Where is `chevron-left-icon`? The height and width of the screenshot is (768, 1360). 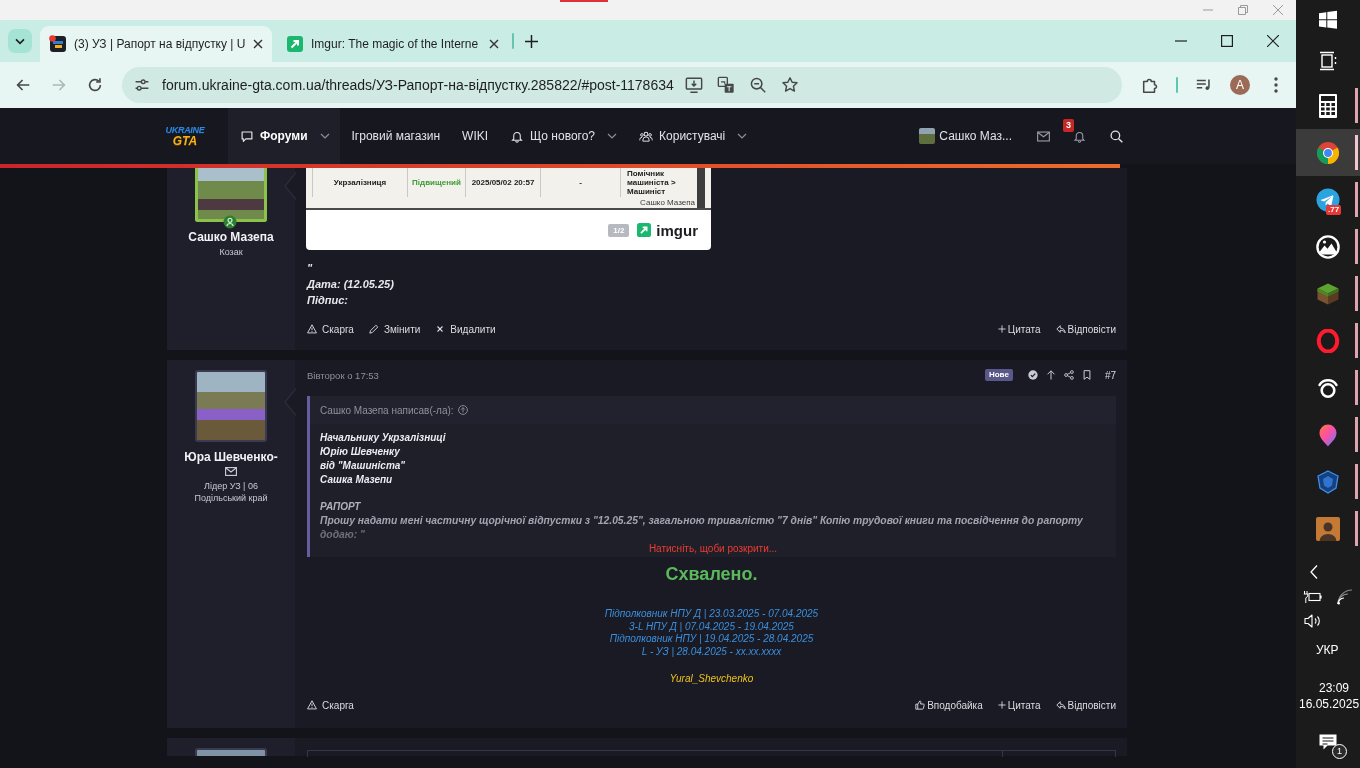 chevron-left-icon is located at coordinates (1314, 572).